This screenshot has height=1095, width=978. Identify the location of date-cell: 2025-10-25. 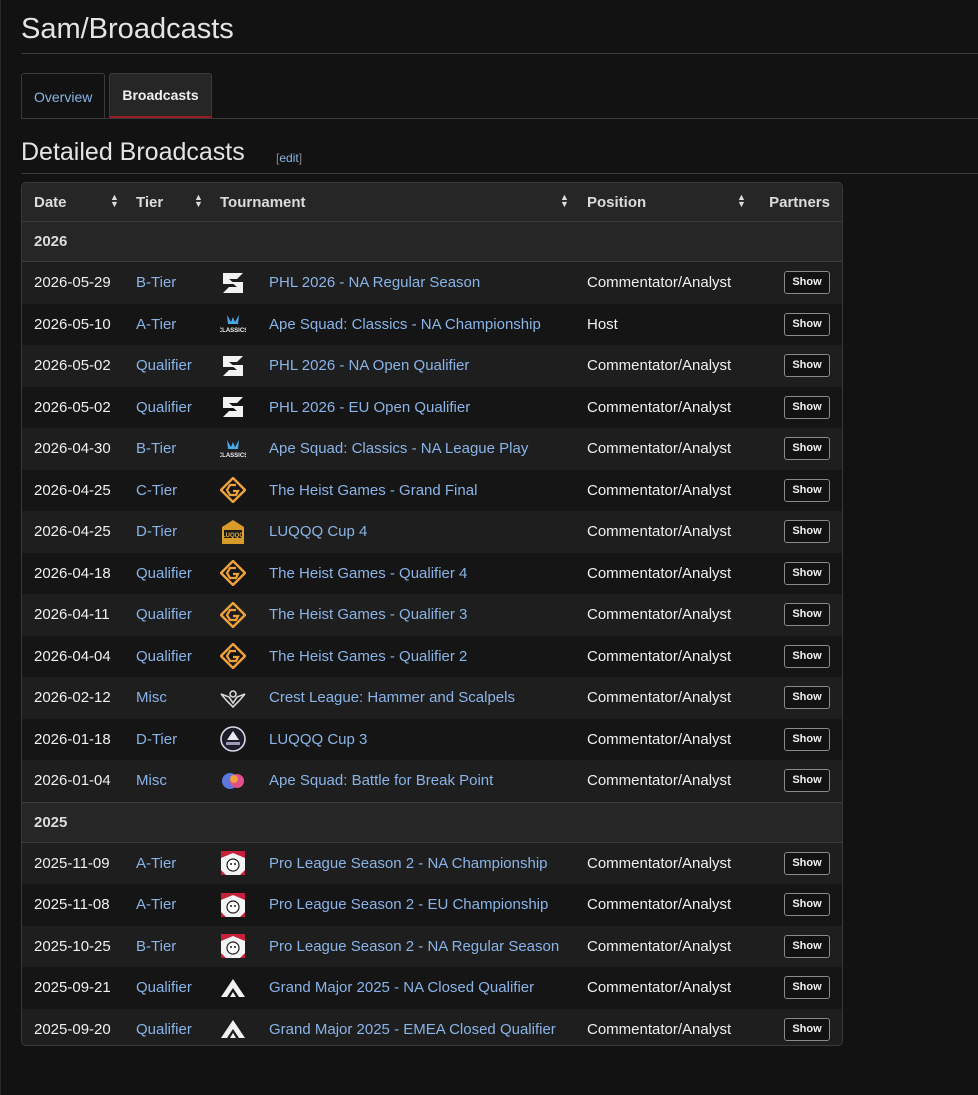
(73, 946).